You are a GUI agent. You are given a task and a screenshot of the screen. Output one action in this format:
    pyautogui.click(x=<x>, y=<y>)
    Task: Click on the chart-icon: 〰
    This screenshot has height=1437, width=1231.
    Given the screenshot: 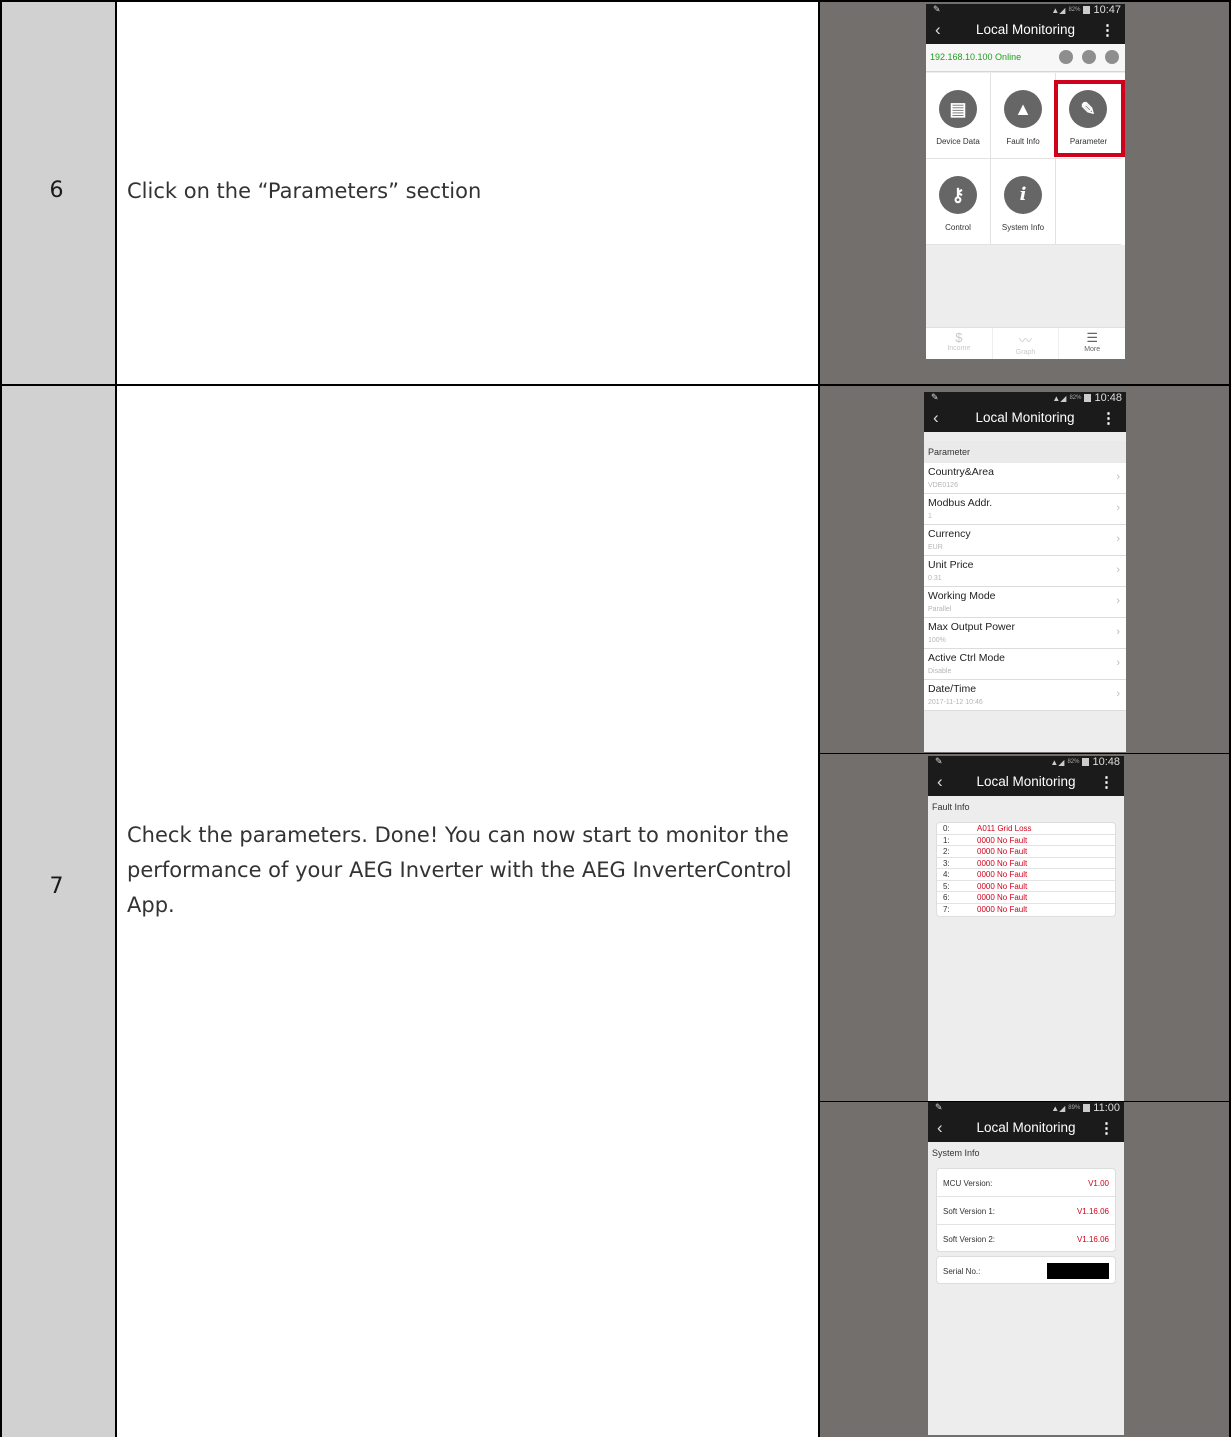 What is the action you would take?
    pyautogui.click(x=1026, y=340)
    